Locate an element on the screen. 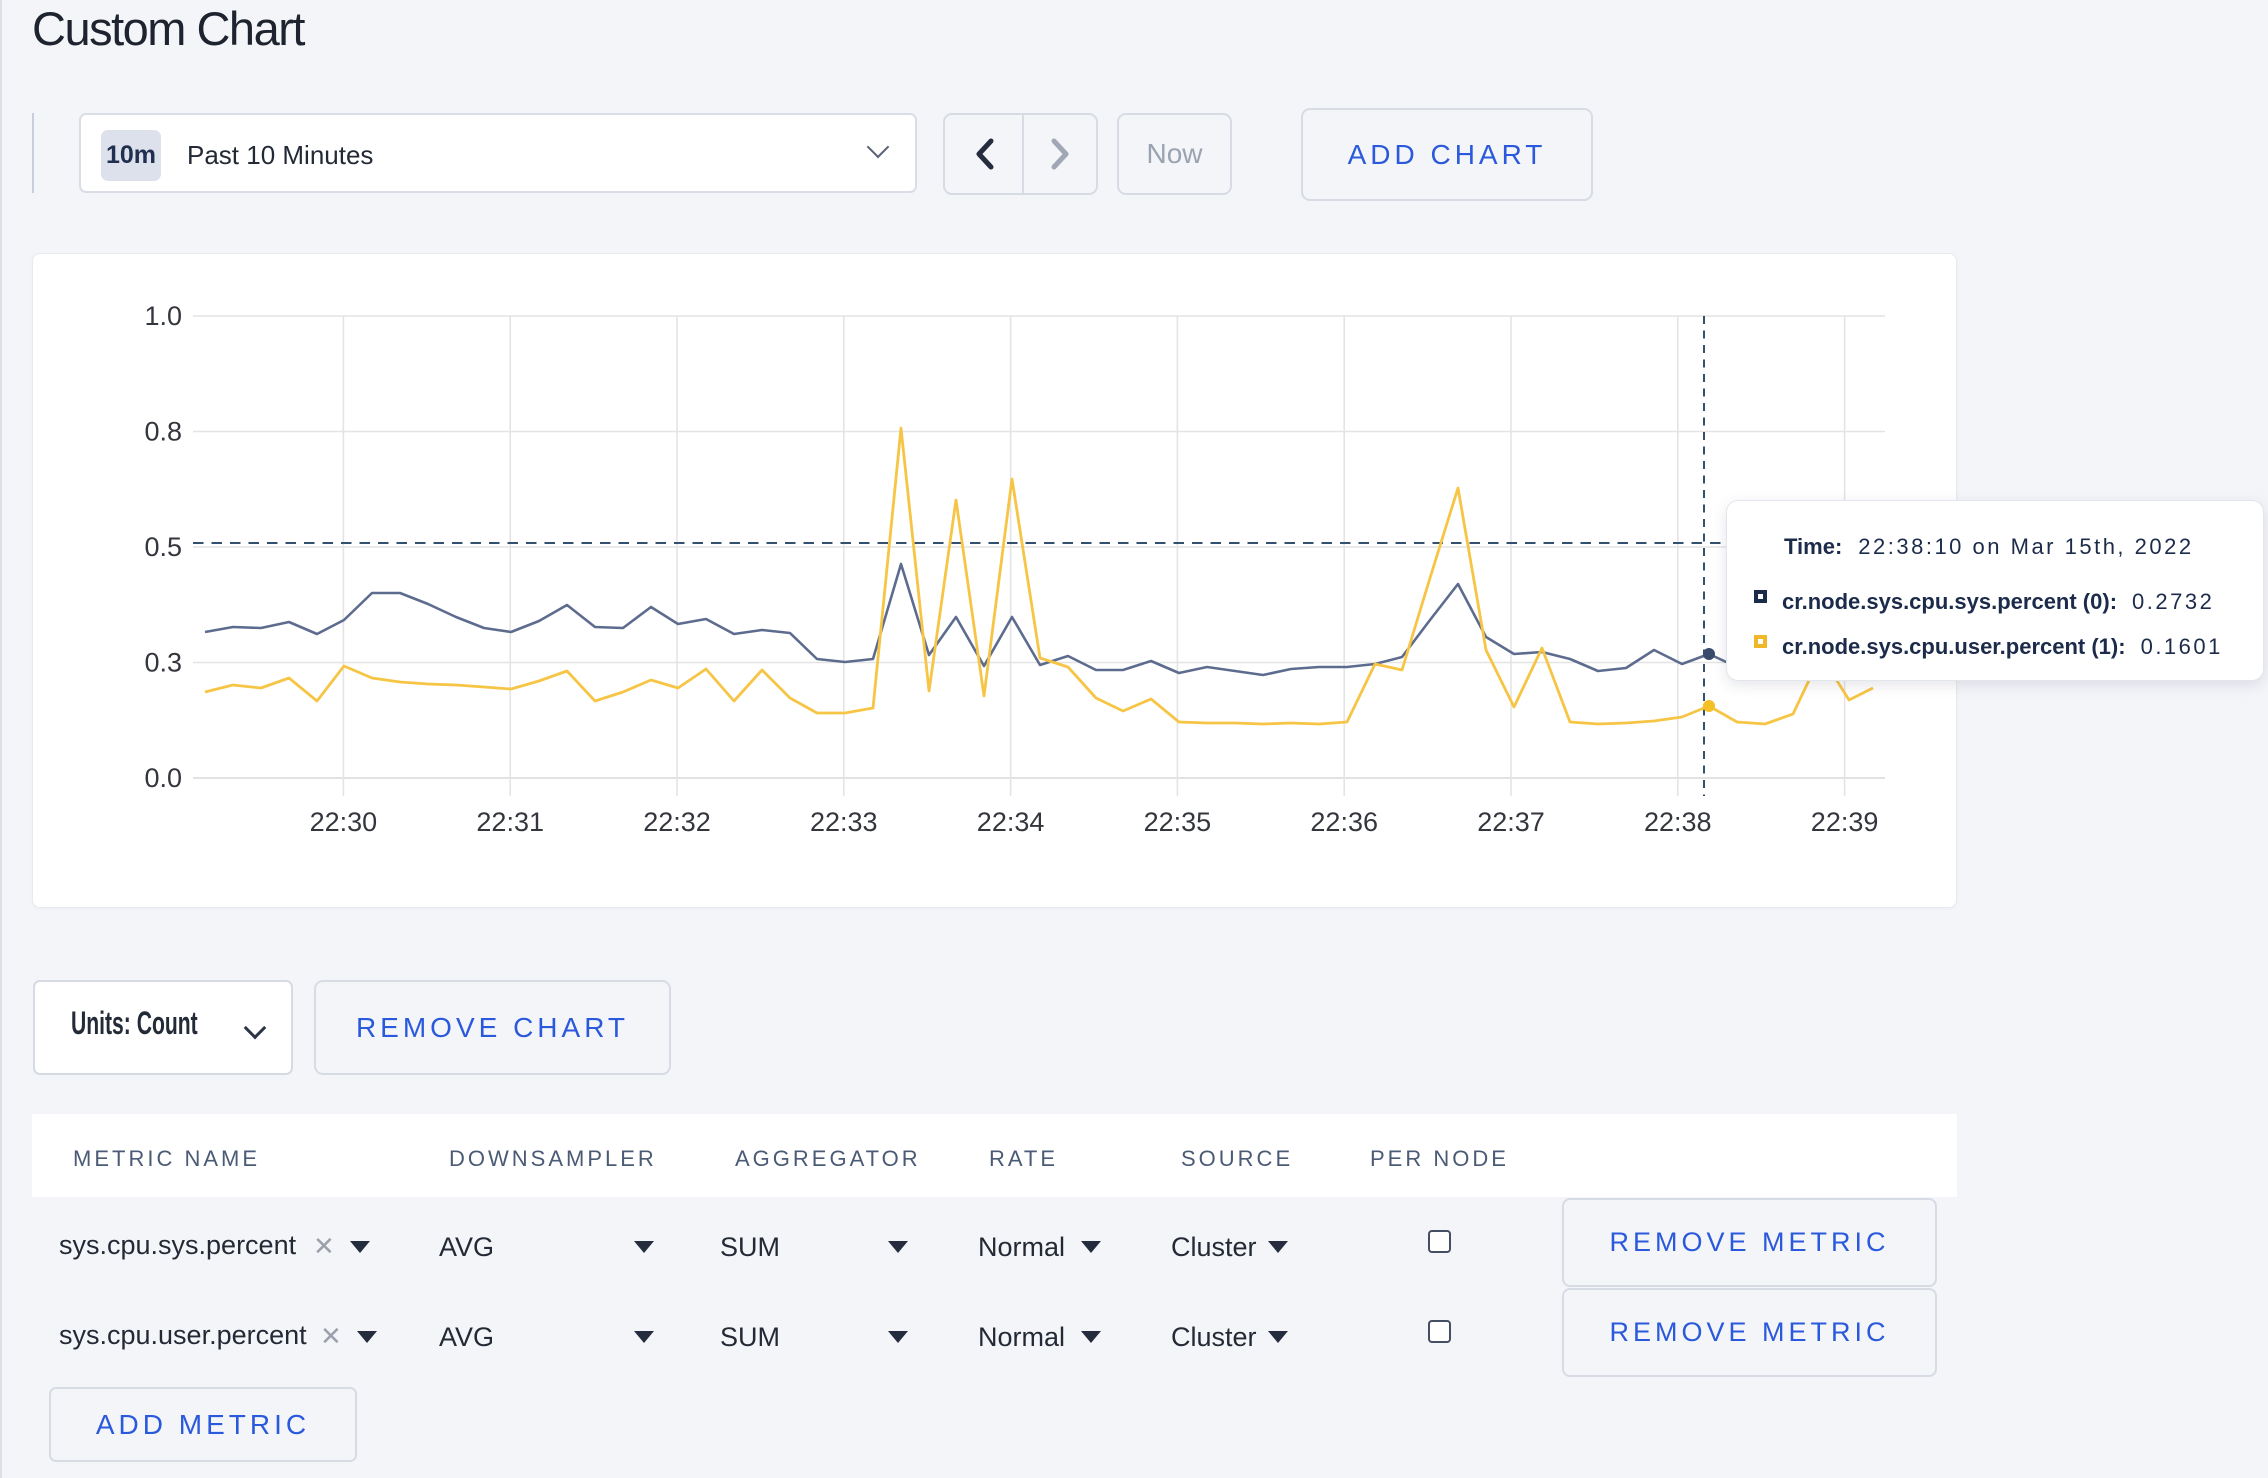 The width and height of the screenshot is (2268, 1478). svg-text: 0.0 is located at coordinates (163, 778).